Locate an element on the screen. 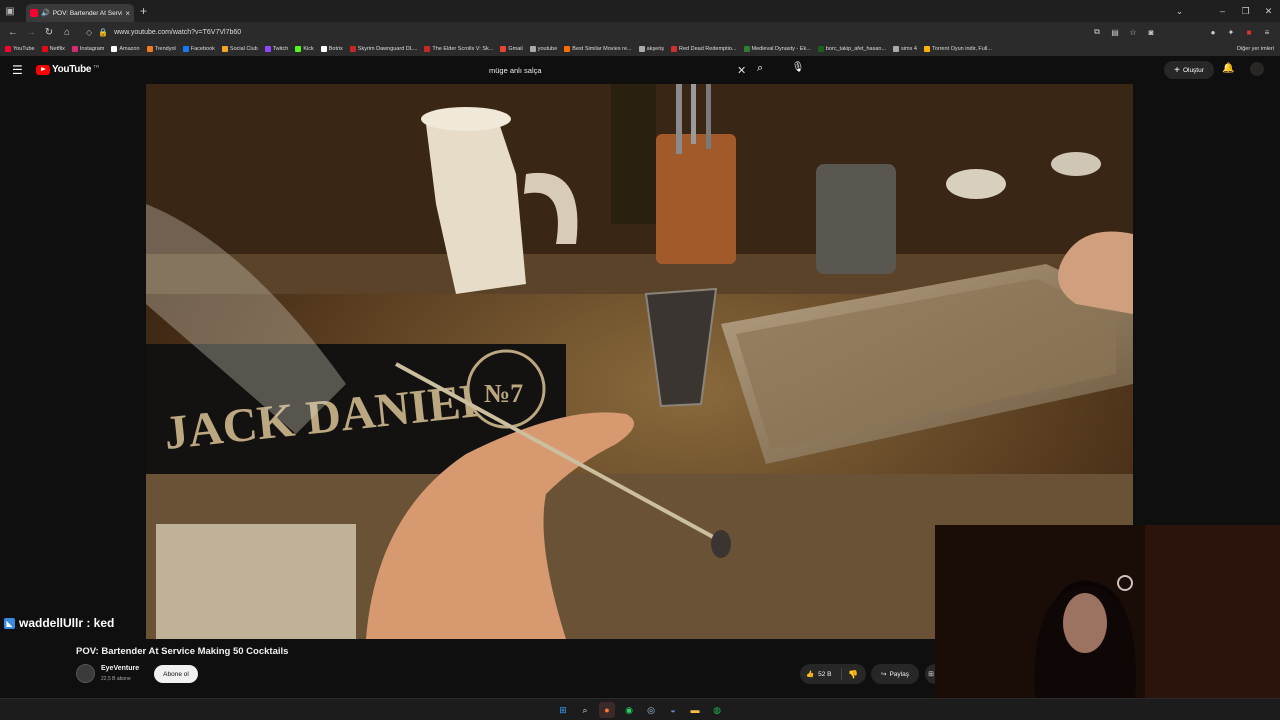  back-icon: ← is located at coordinates (13, 32).